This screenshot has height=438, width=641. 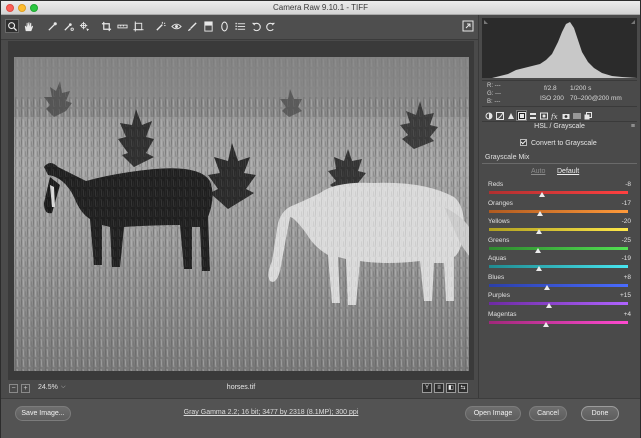 What do you see at coordinates (538, 171) in the screenshot?
I see `auto-link: Auto` at bounding box center [538, 171].